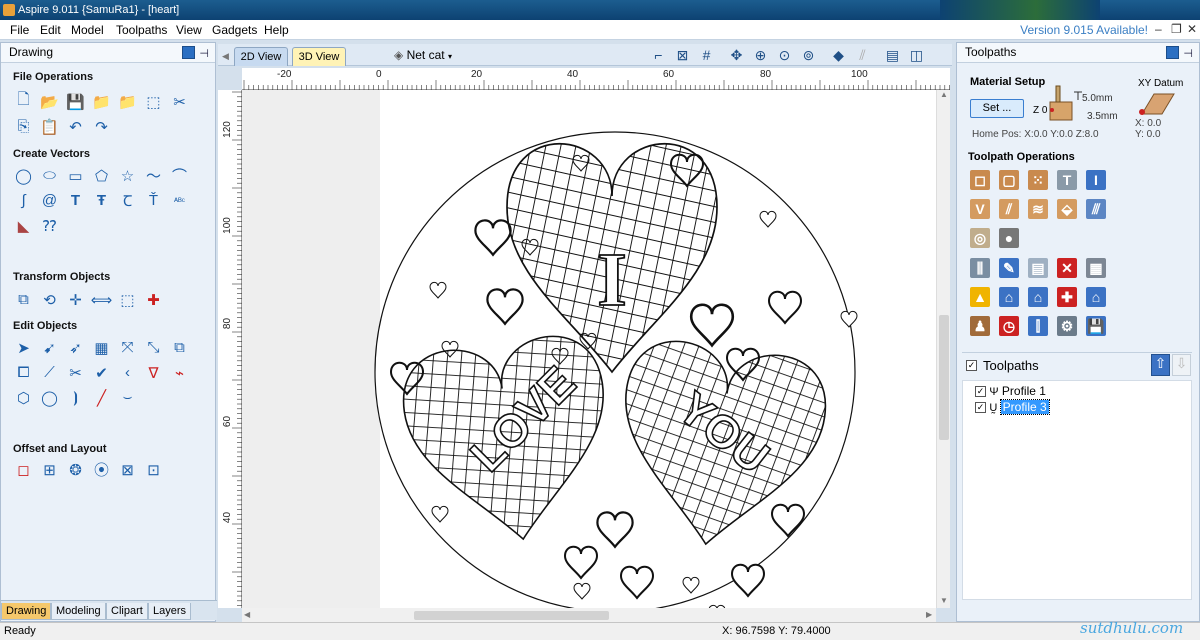 This screenshot has width=1200, height=640. What do you see at coordinates (1012, 407) in the screenshot?
I see `list-item: ✓ Ṵ Profile 3` at bounding box center [1012, 407].